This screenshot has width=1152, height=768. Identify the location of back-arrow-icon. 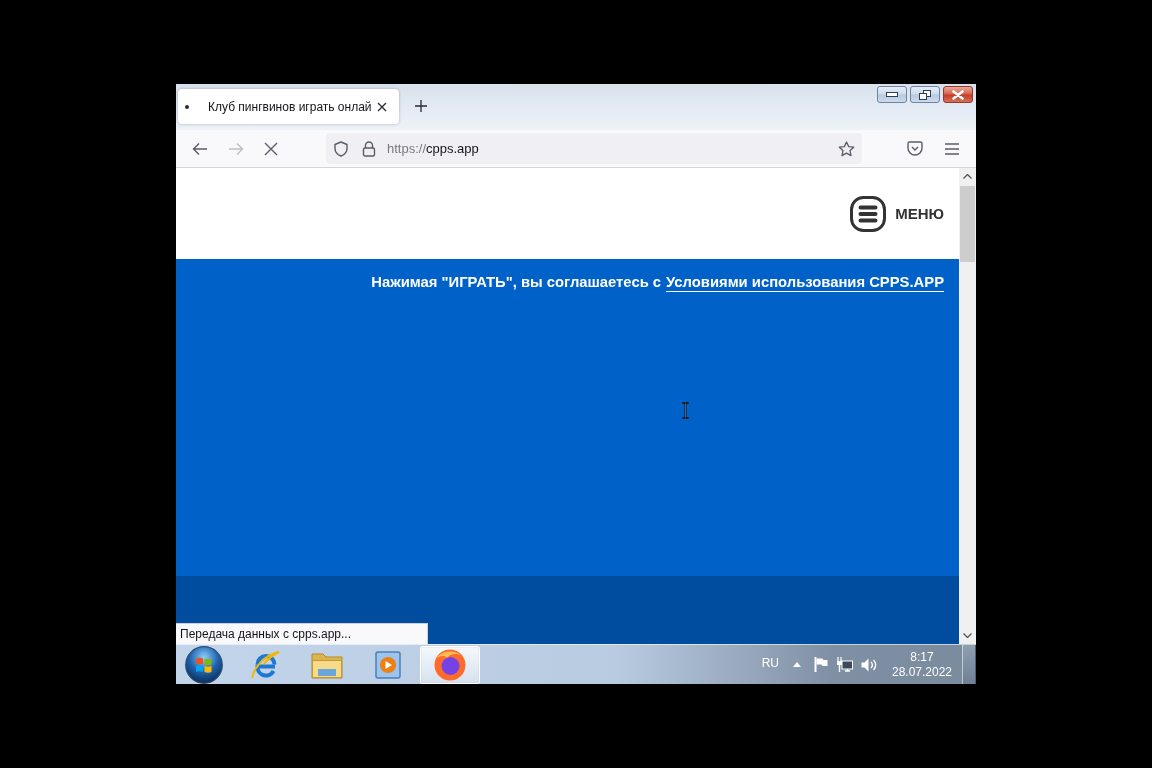
(200, 148).